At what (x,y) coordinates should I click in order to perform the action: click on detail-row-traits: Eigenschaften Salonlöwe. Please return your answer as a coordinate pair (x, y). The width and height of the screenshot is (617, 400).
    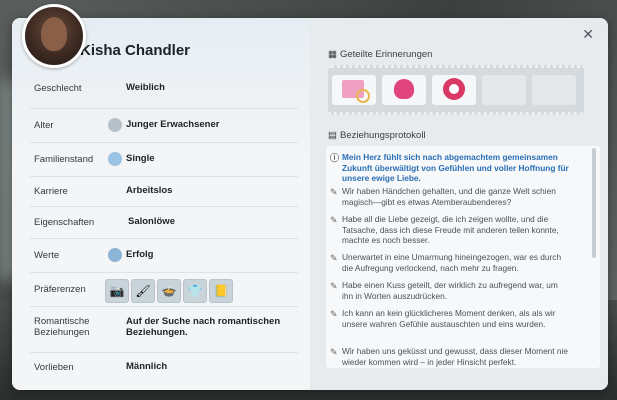
    Looking at the image, I should click on (164, 222).